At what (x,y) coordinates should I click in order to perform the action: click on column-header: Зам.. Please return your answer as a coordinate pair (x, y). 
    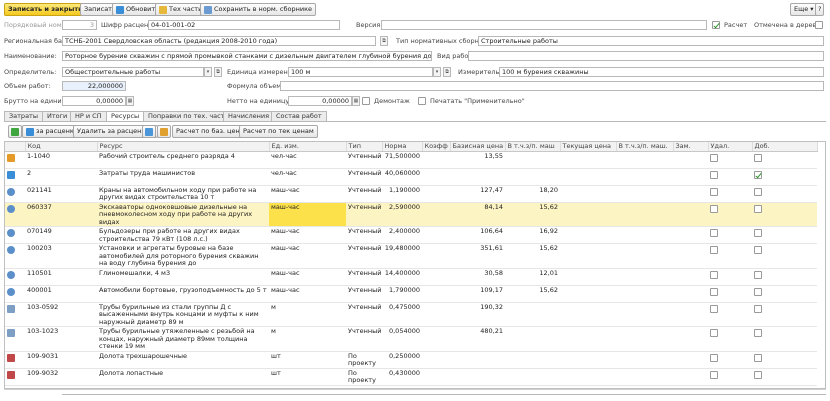
    Looking at the image, I should click on (691, 147).